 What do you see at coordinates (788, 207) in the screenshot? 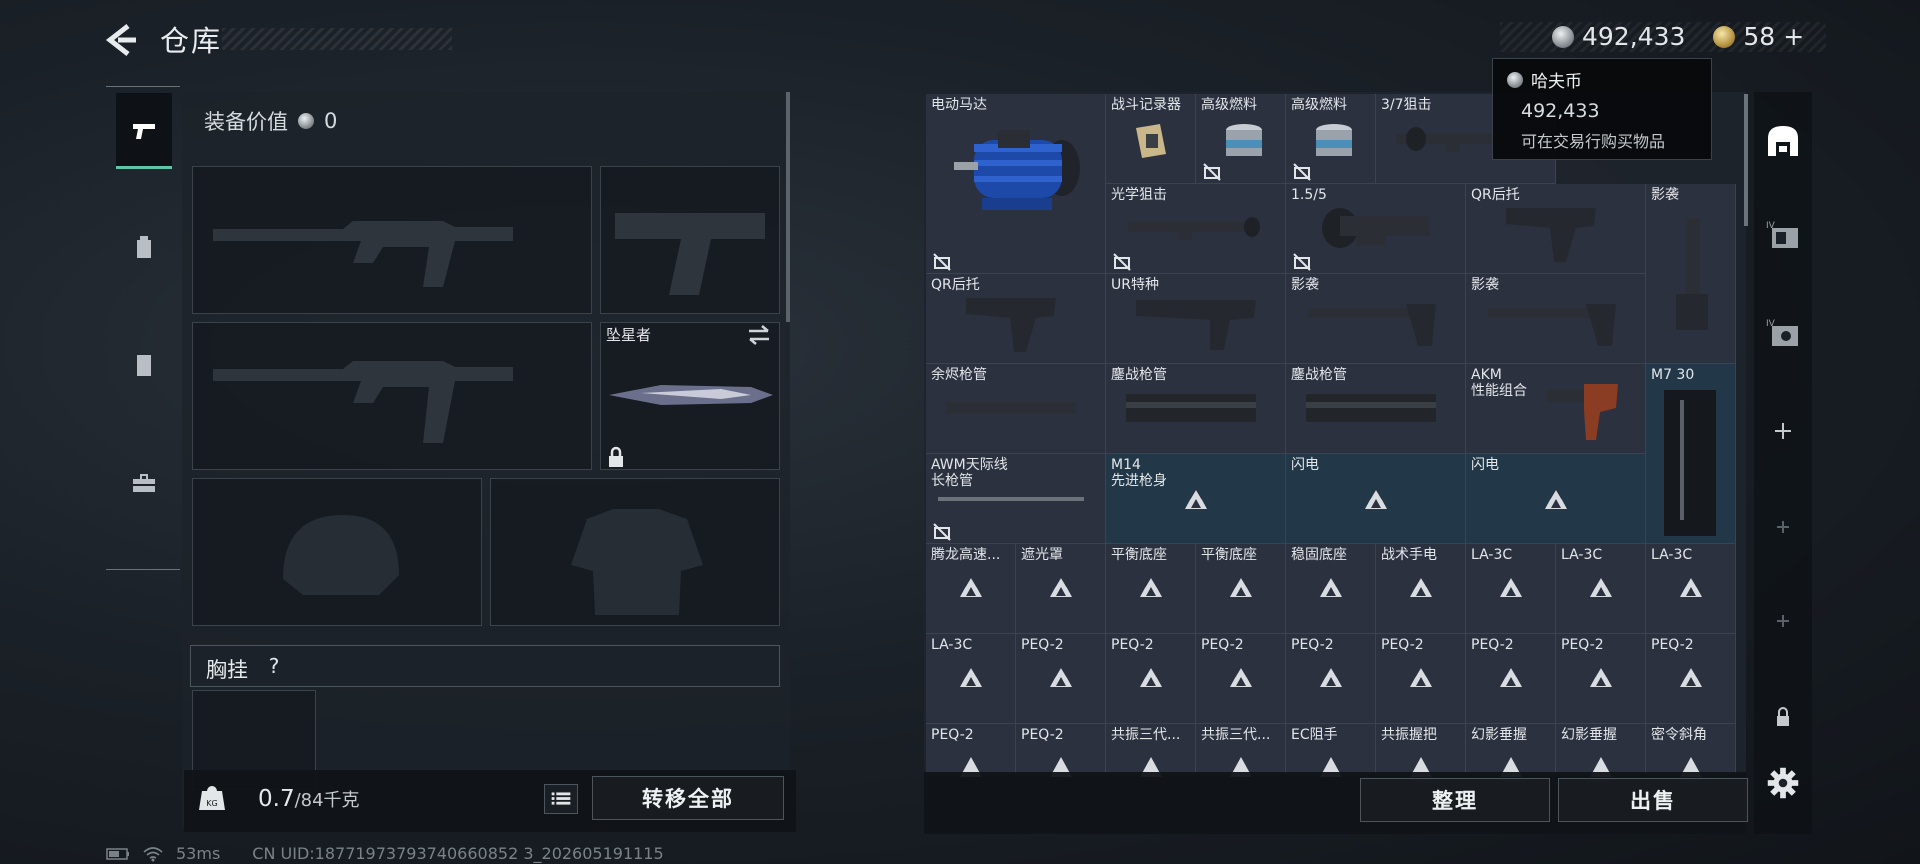
I see `equipment-scrollbar` at bounding box center [788, 207].